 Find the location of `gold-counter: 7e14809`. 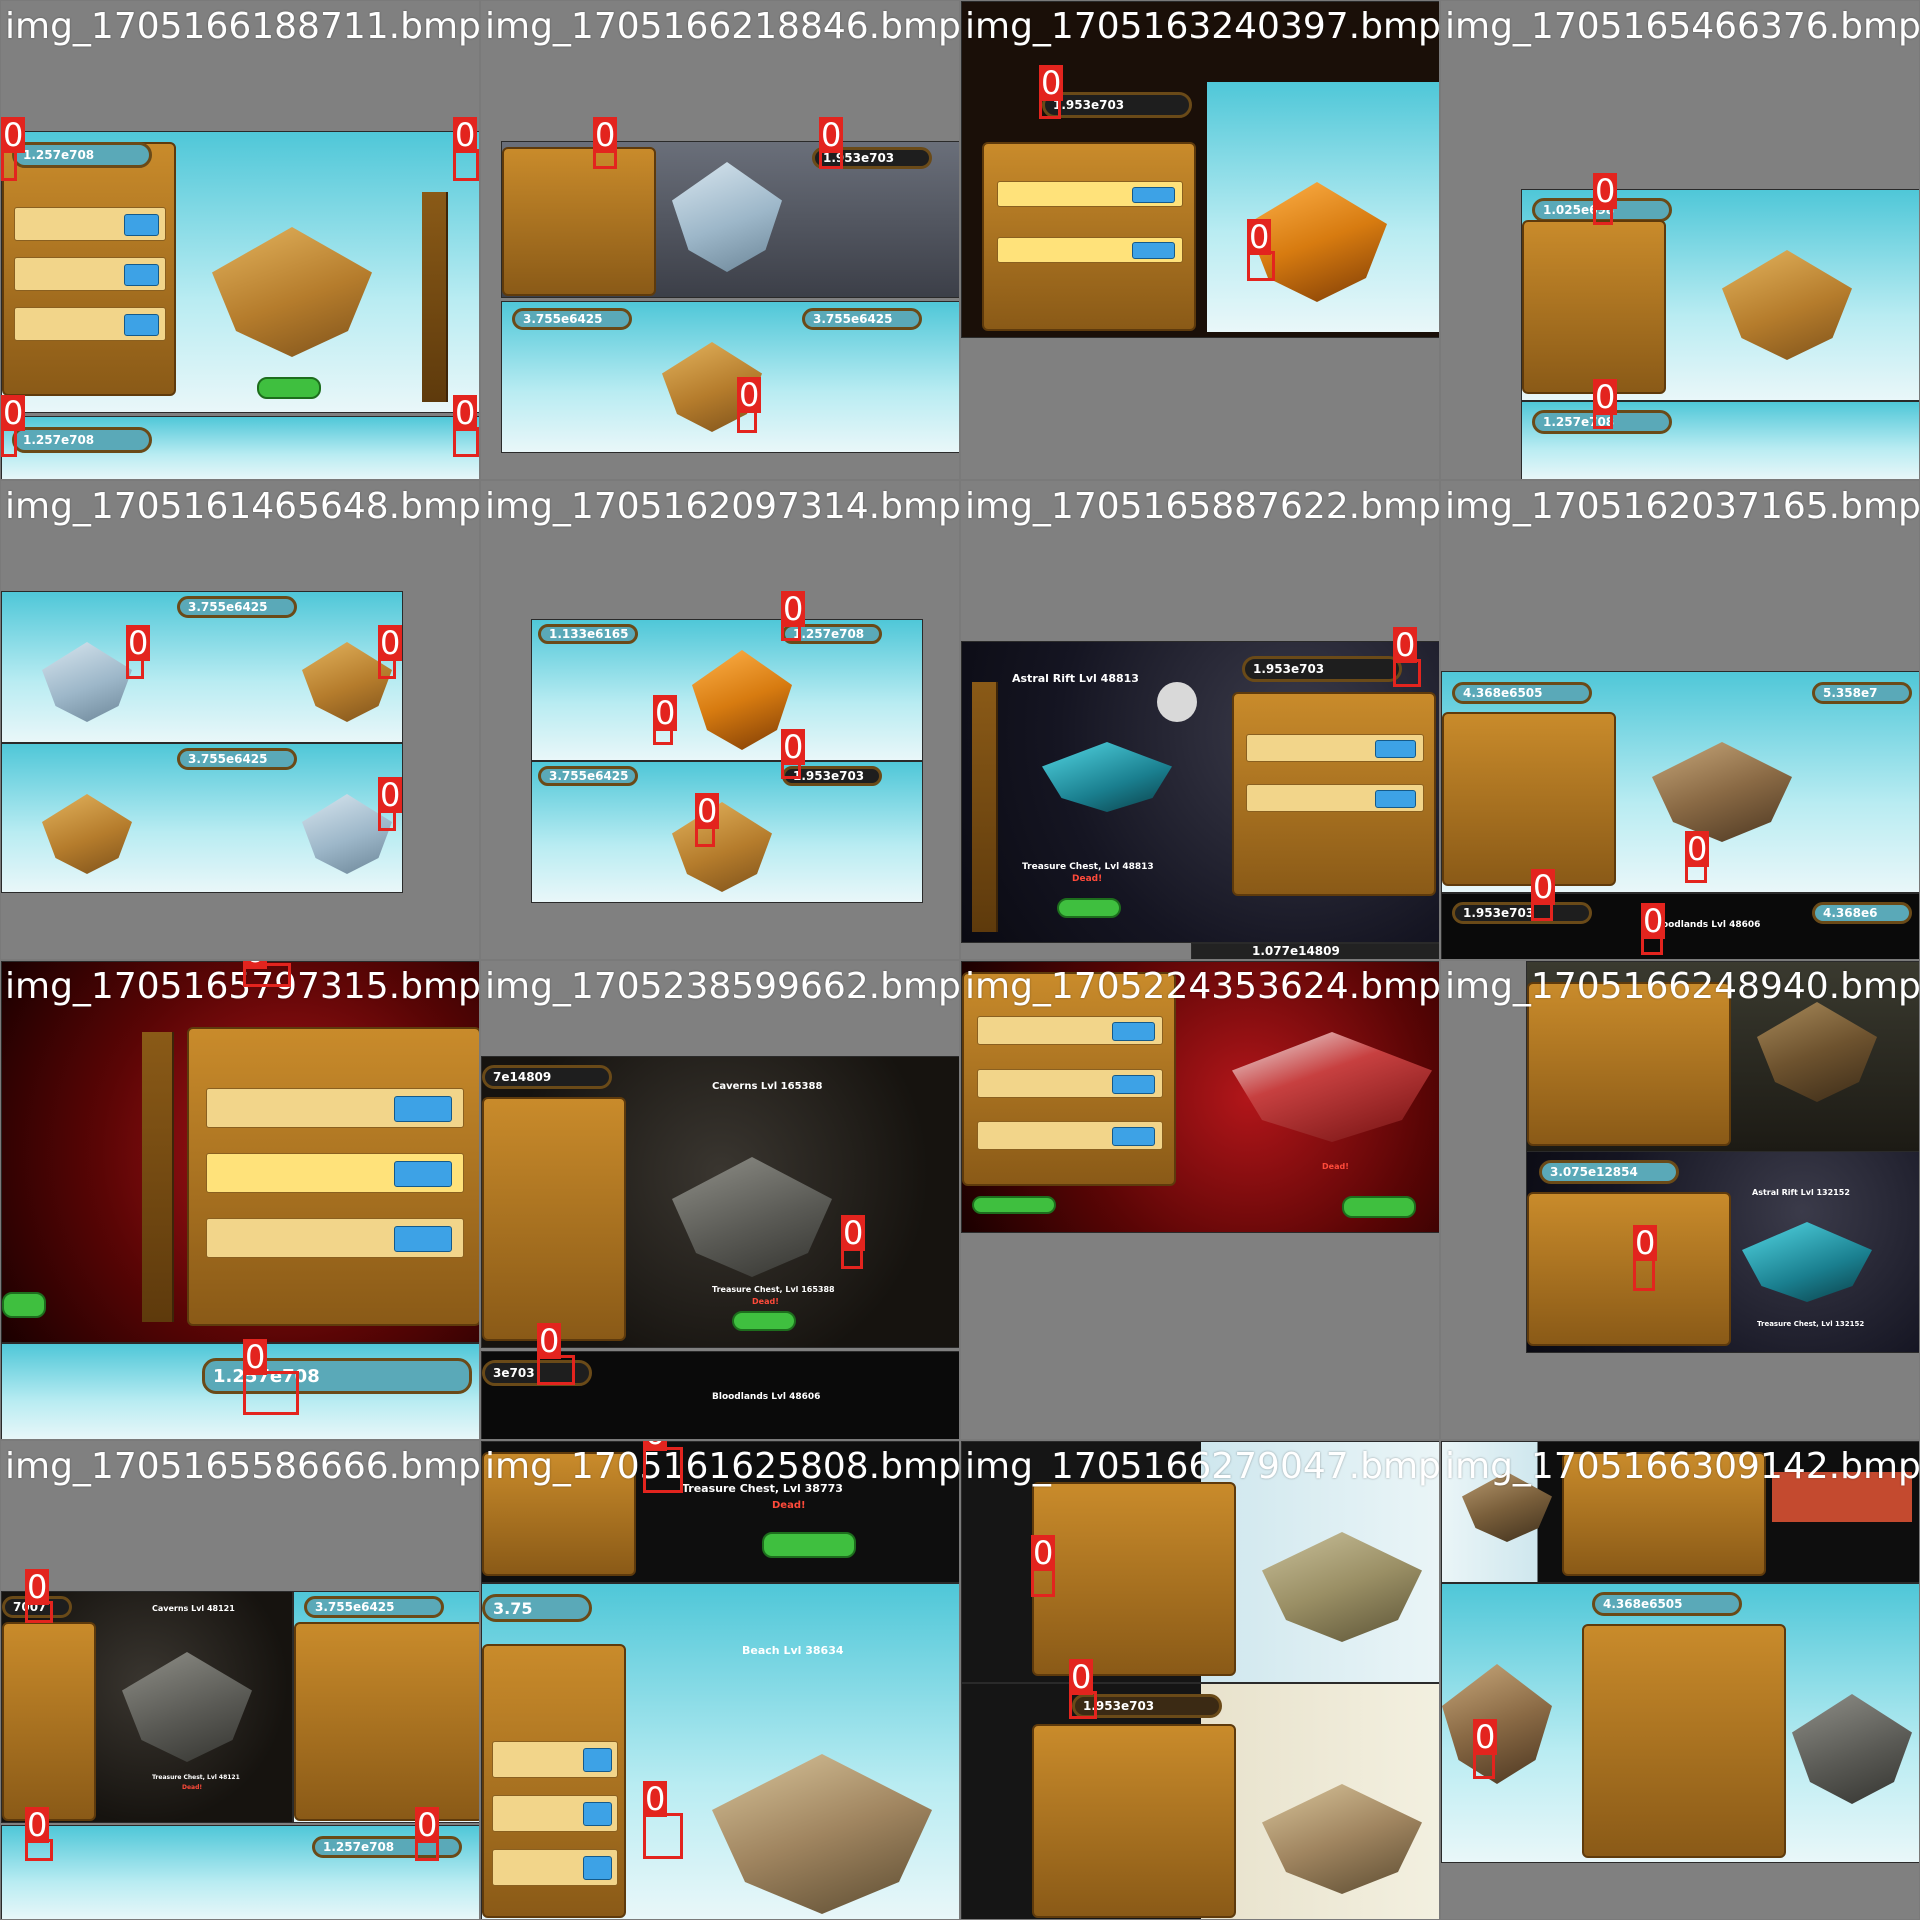

gold-counter: 7e14809 is located at coordinates (547, 1077).